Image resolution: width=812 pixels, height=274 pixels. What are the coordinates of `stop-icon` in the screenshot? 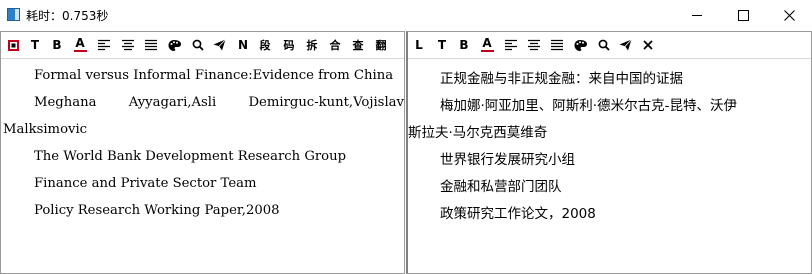 It's located at (13, 45).